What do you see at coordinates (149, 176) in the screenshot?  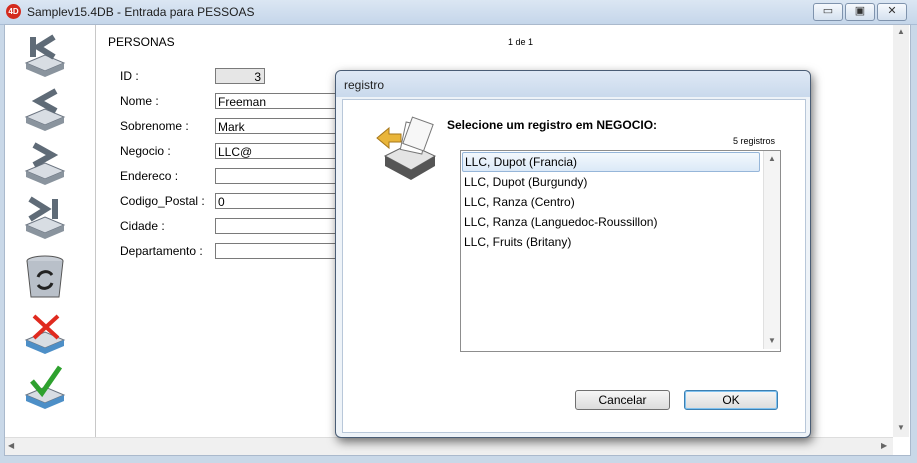 I see `field-label-endereco: Endereco :` at bounding box center [149, 176].